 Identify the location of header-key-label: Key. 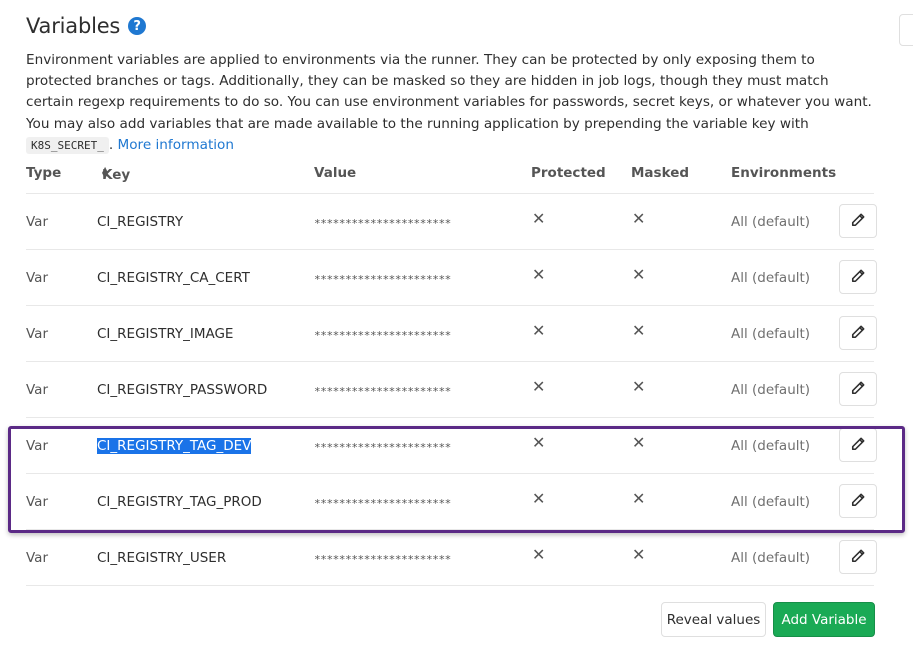
(116, 175).